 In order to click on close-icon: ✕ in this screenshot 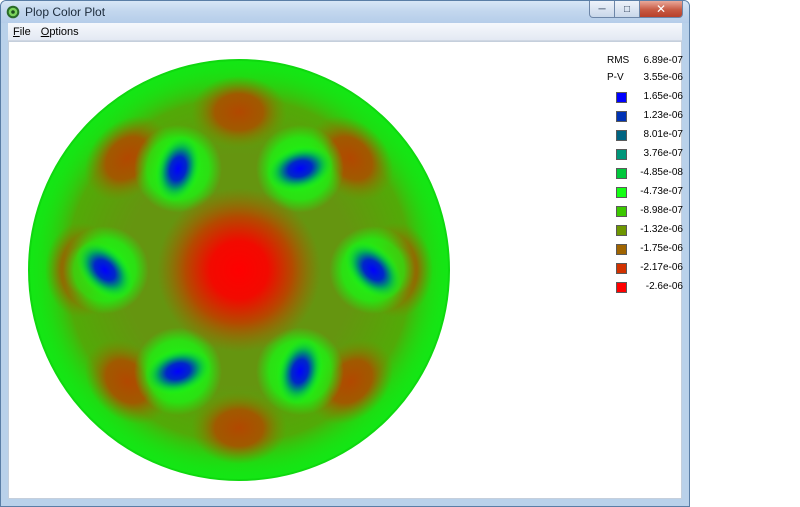, I will do `click(661, 9)`.